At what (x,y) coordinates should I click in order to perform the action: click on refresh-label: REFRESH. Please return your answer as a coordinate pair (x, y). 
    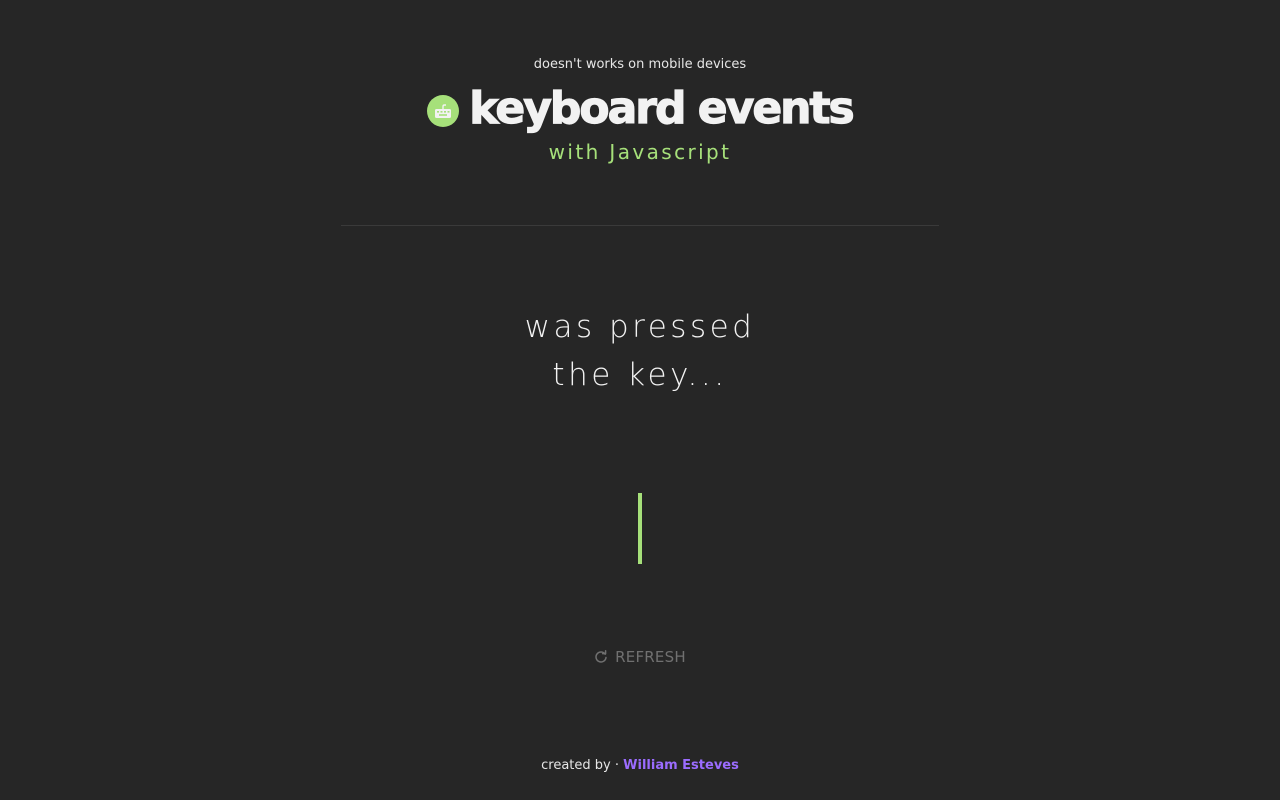
    Looking at the image, I should click on (650, 657).